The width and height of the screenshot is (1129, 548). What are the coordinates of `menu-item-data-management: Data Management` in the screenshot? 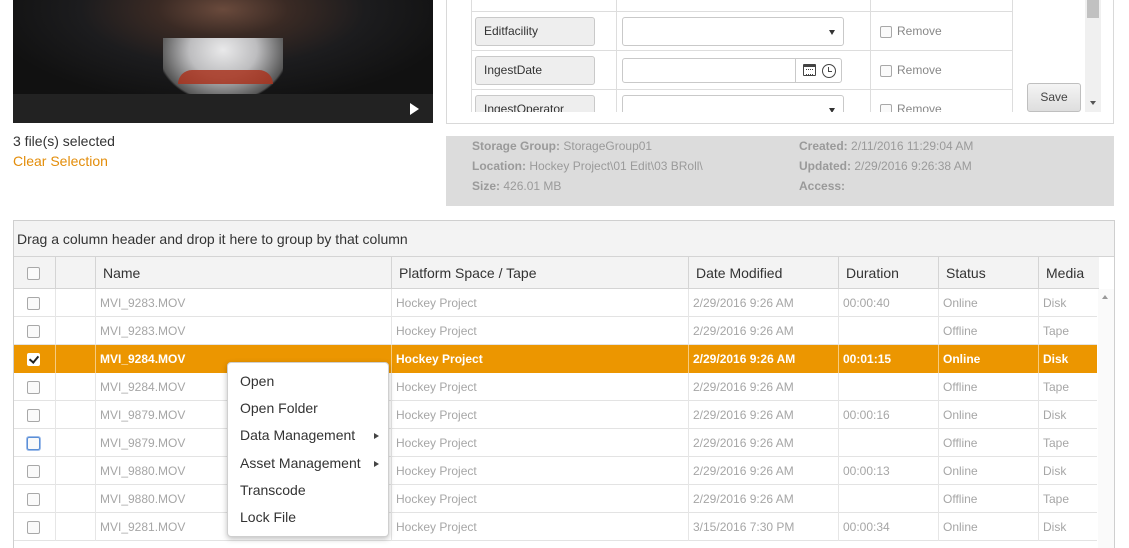 It's located at (308, 435).